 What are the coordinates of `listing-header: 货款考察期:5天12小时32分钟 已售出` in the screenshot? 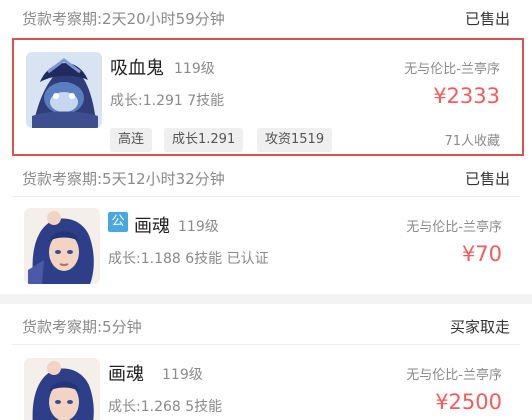 It's located at (266, 178).